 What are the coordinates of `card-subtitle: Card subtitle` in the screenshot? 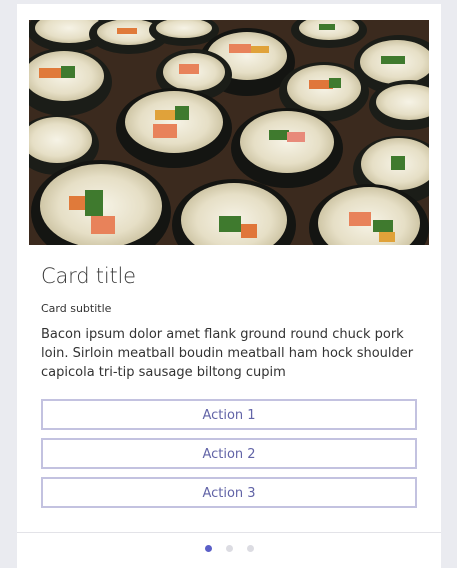 It's located at (76, 308).